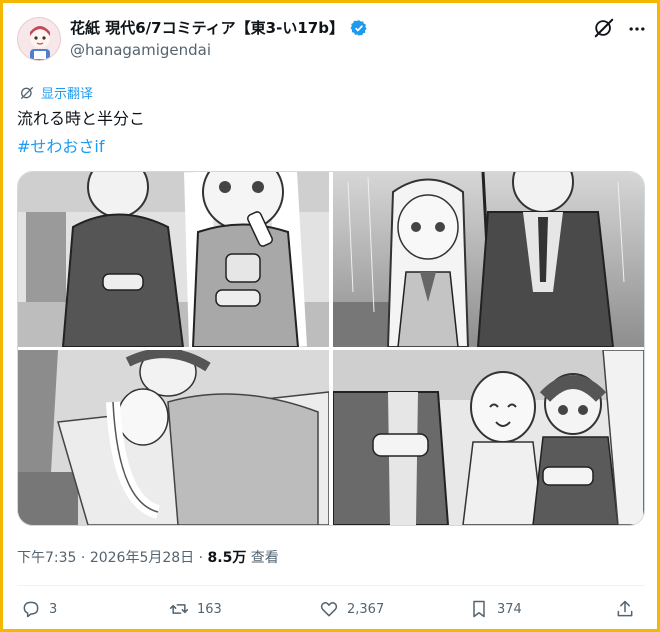 Image resolution: width=660 pixels, height=632 pixels. Describe the element at coordinates (488, 437) in the screenshot. I see `manga-panel-family-gaming` at that location.